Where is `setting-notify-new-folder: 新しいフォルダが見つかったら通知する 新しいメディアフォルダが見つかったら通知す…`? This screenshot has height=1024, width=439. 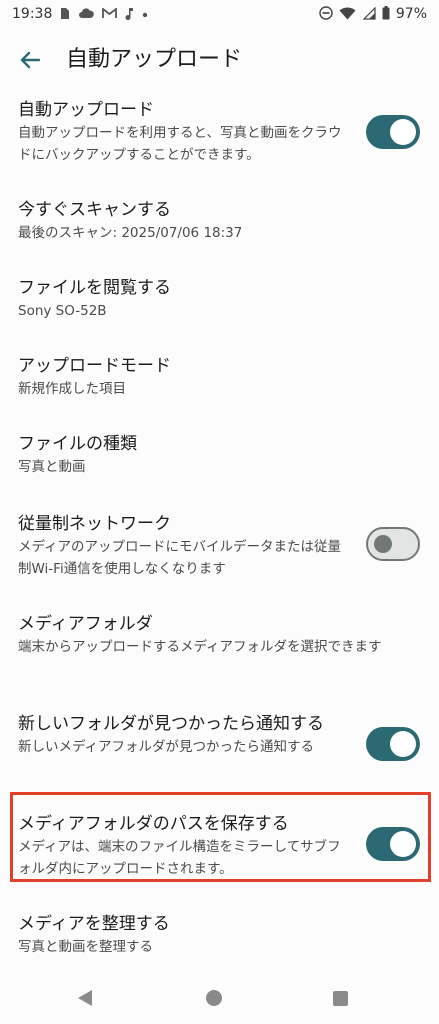 setting-notify-new-folder: 新しいフォルダが見つかったら通知する 新しいメディアフォルダが見つかったら通知す… is located at coordinates (219, 746).